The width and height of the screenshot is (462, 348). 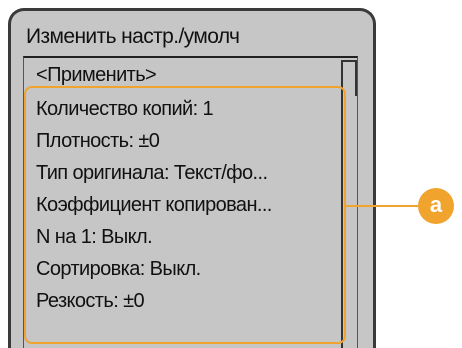 What do you see at coordinates (436, 206) in the screenshot?
I see `callout-badge: a` at bounding box center [436, 206].